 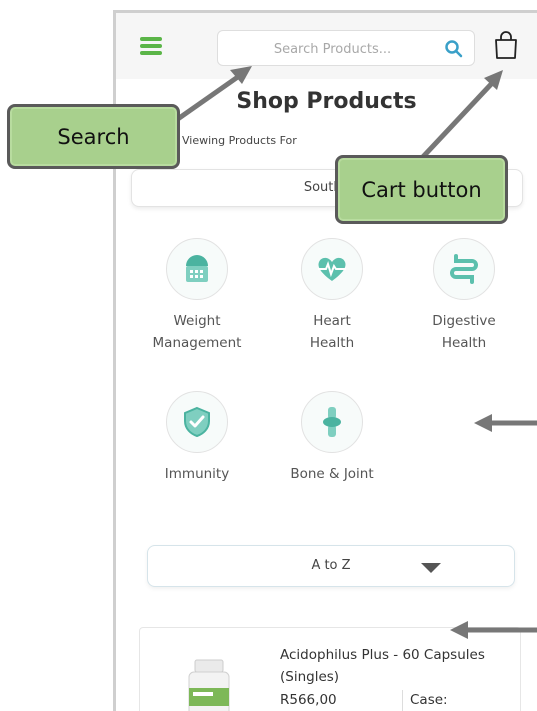 I want to click on cart-callout: Cart button, so click(x=421, y=189).